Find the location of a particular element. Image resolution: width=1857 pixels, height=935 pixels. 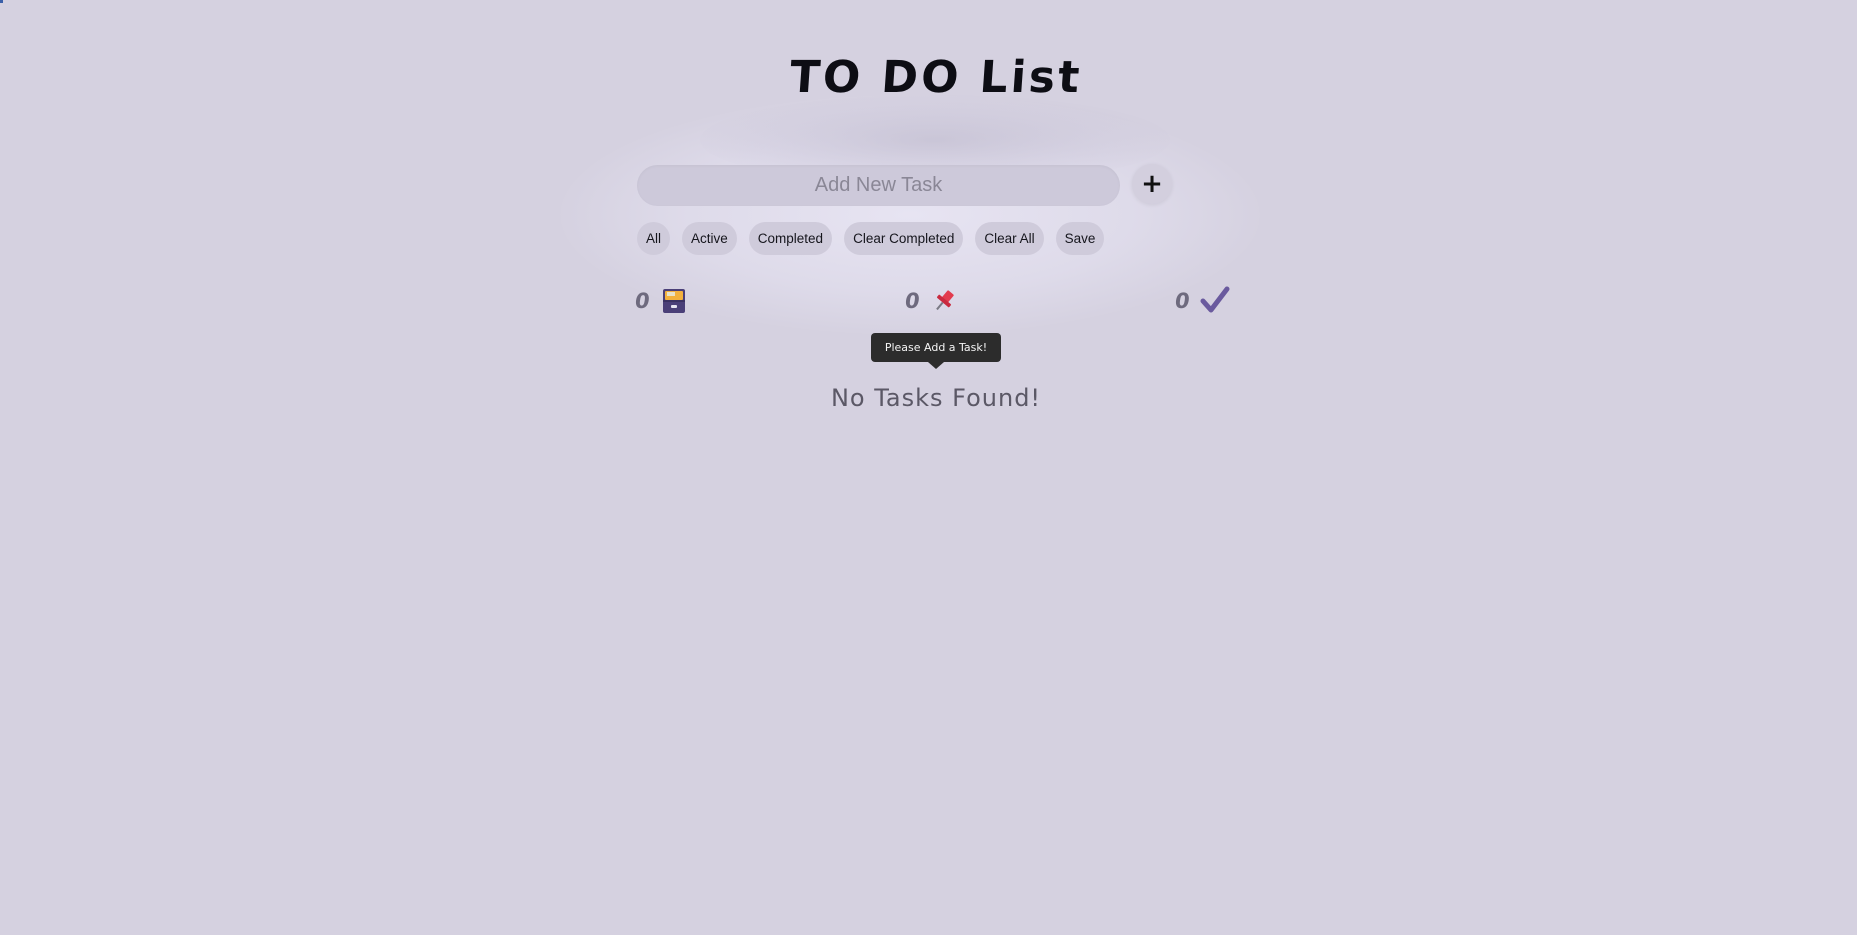

window-corner is located at coordinates (1, 1).